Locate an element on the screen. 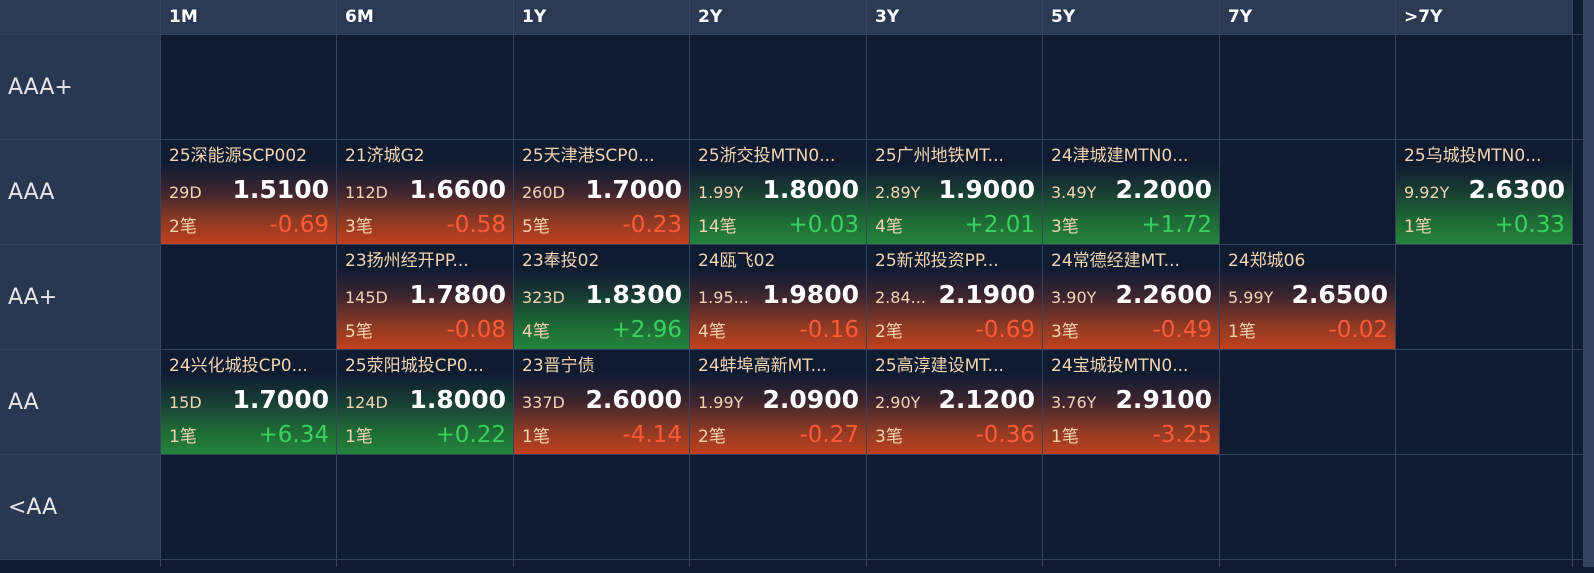  bond-mid-row: 260D 1.7000 is located at coordinates (602, 189).